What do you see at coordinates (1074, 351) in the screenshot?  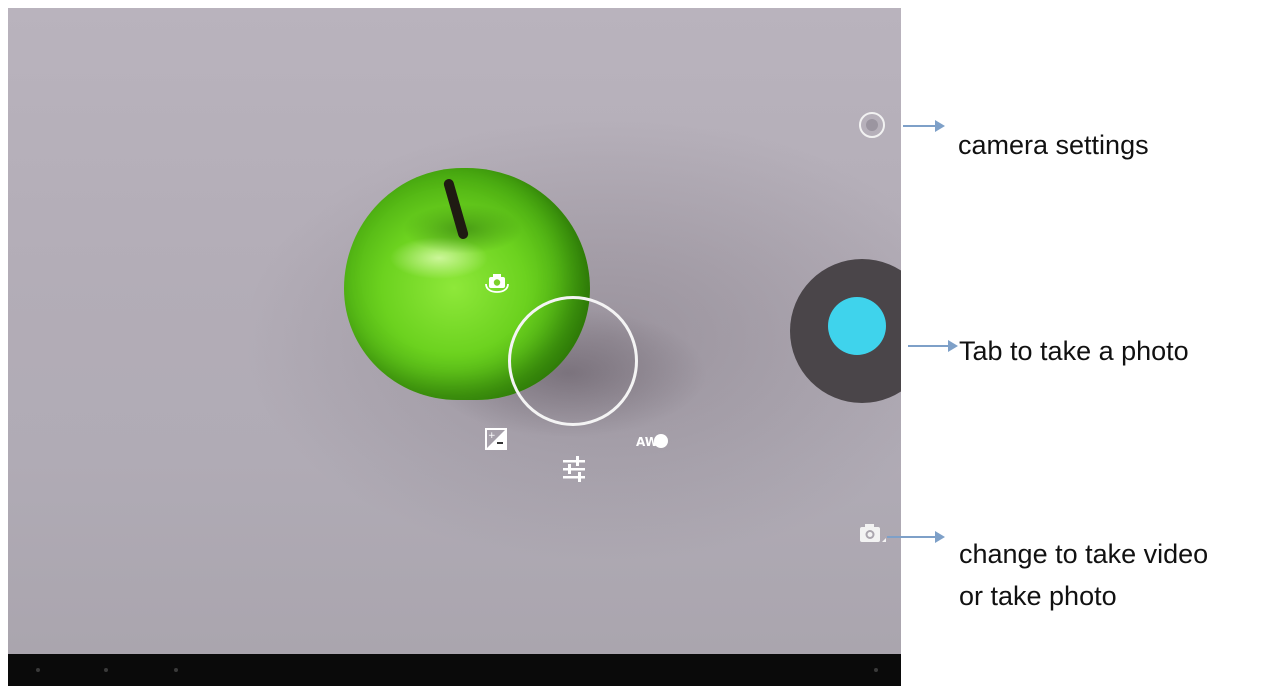 I see `shutter-callout: Tab to take a photo` at bounding box center [1074, 351].